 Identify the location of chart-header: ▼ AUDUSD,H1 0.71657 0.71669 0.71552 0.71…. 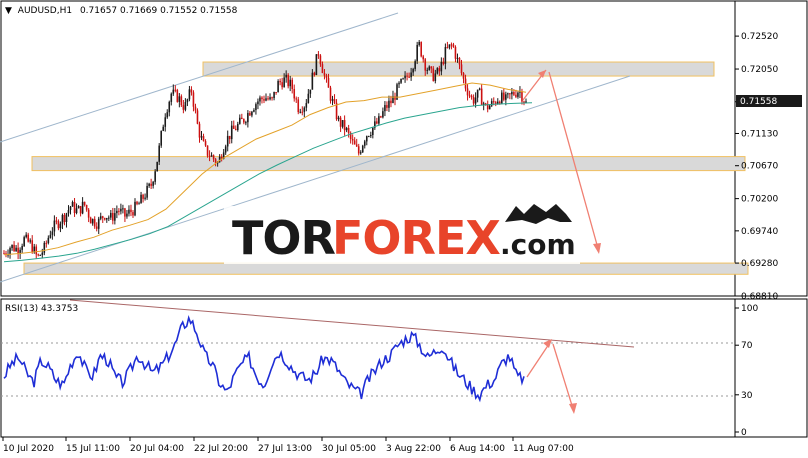
(121, 11).